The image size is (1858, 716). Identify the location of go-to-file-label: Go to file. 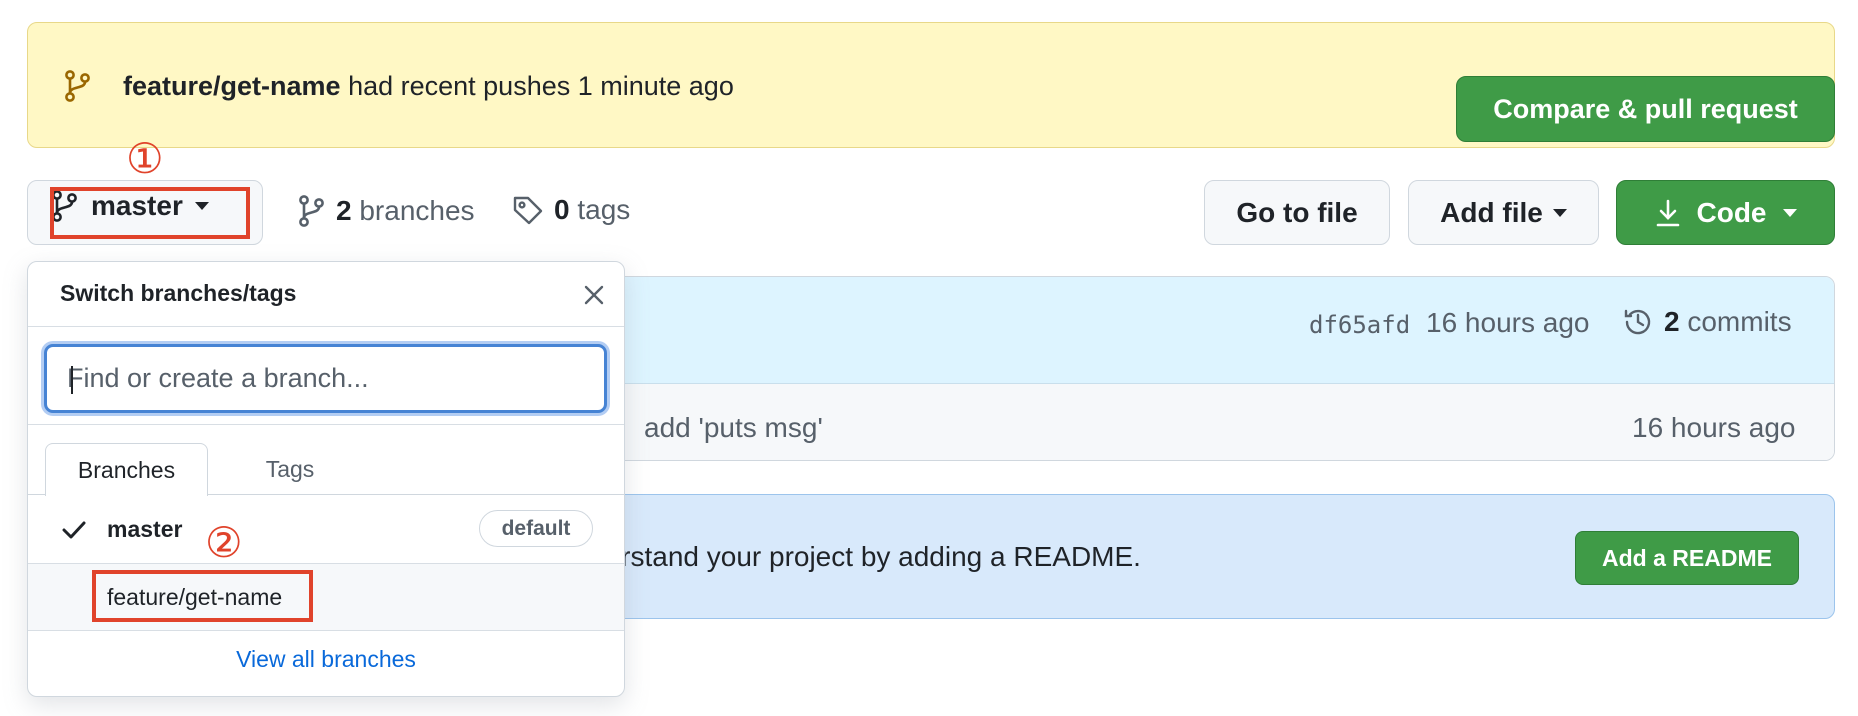
(1297, 212).